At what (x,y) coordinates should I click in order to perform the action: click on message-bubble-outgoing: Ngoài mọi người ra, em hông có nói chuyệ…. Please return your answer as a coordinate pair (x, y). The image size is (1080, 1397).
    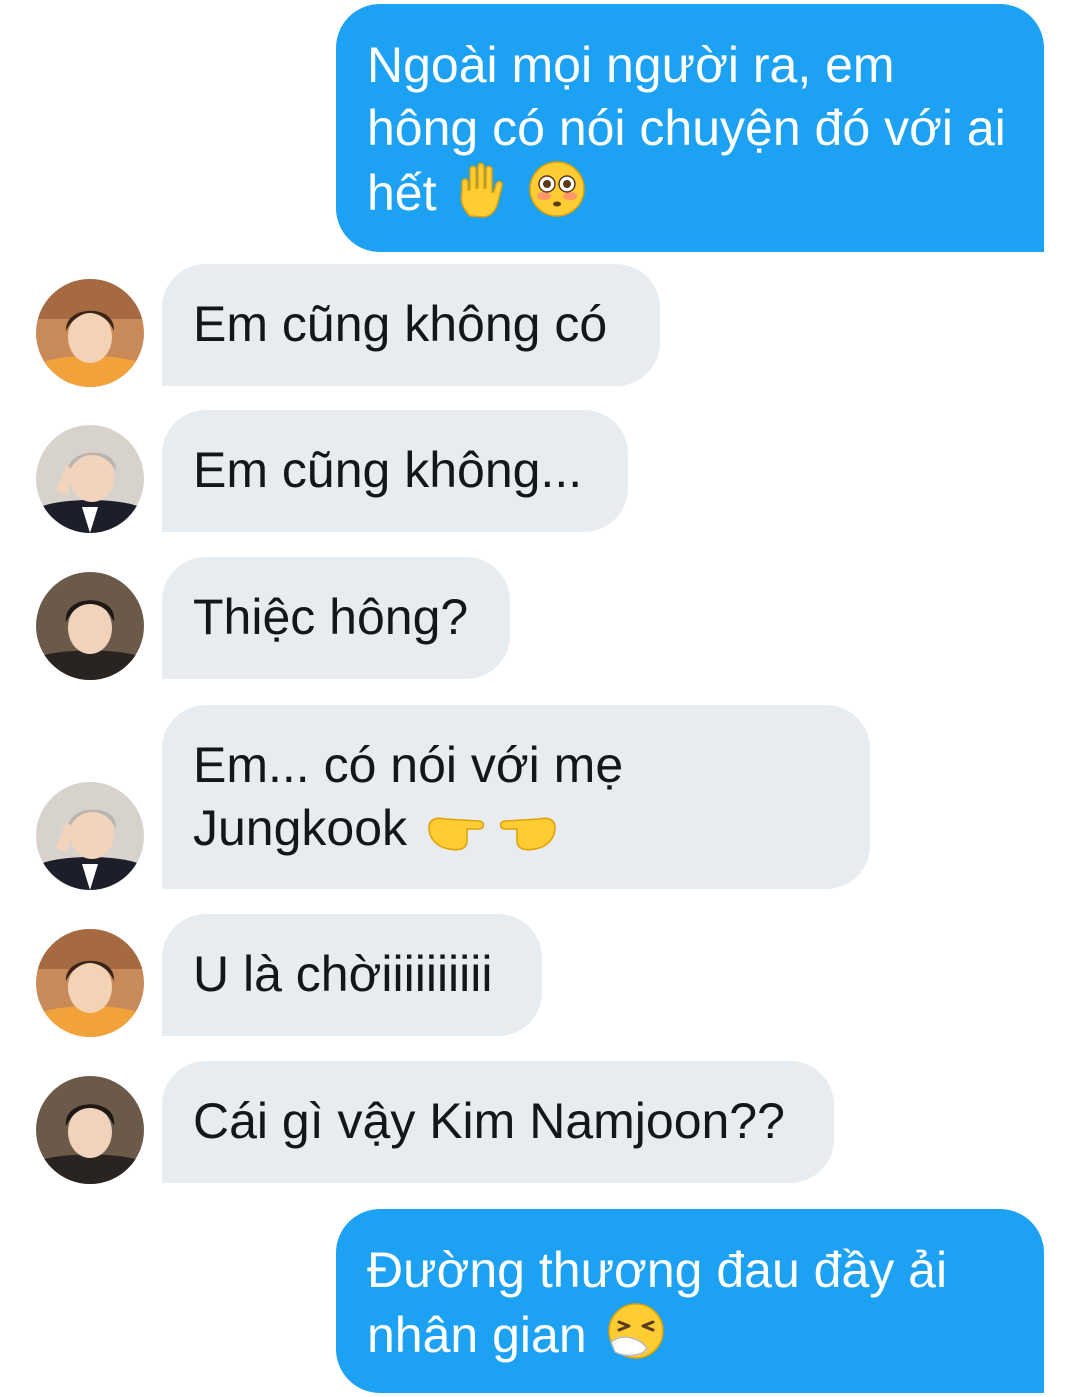
    Looking at the image, I should click on (690, 128).